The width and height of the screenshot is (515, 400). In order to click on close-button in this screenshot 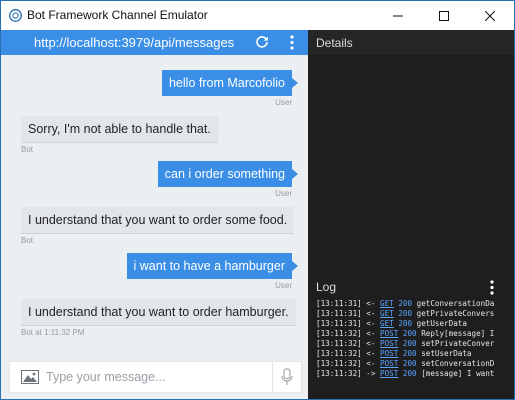, I will do `click(490, 15)`.